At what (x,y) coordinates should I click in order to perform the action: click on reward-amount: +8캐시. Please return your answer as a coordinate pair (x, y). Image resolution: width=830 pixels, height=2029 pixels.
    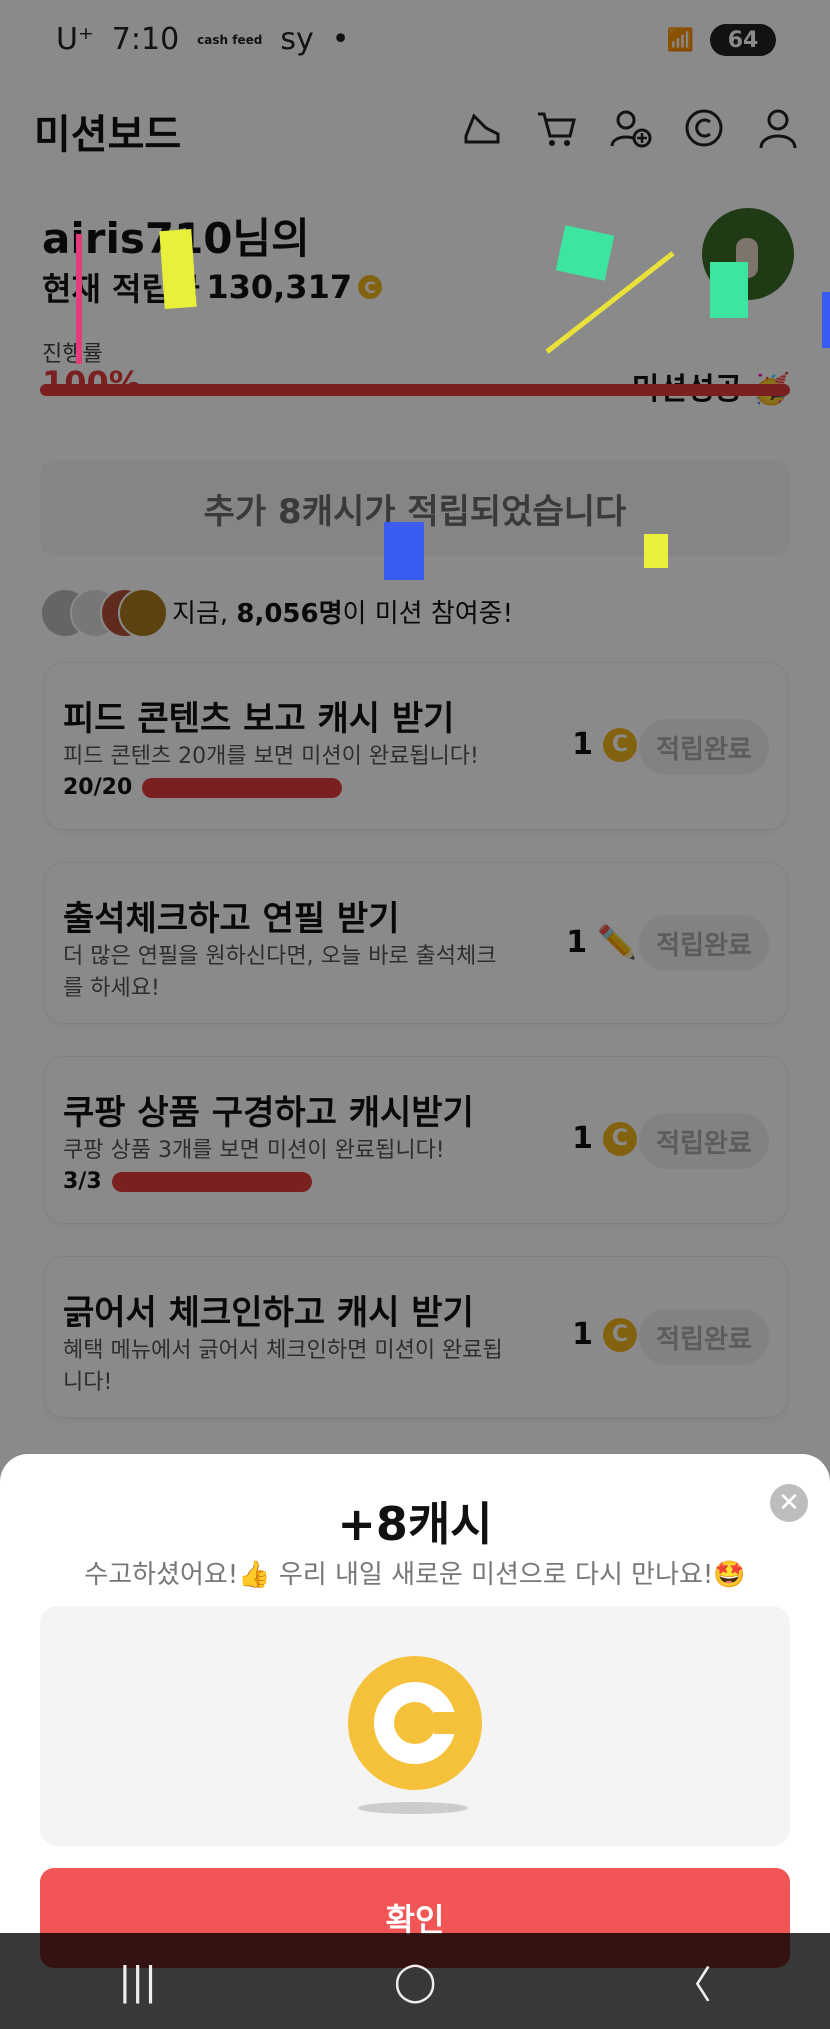
    Looking at the image, I should click on (415, 1524).